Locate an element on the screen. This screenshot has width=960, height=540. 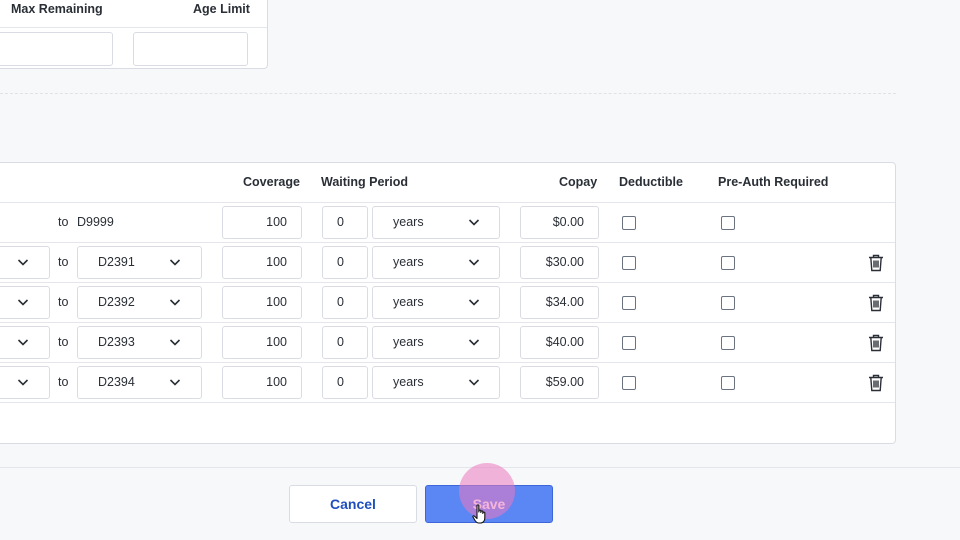
header-deductible: Deductible is located at coordinates (651, 182).